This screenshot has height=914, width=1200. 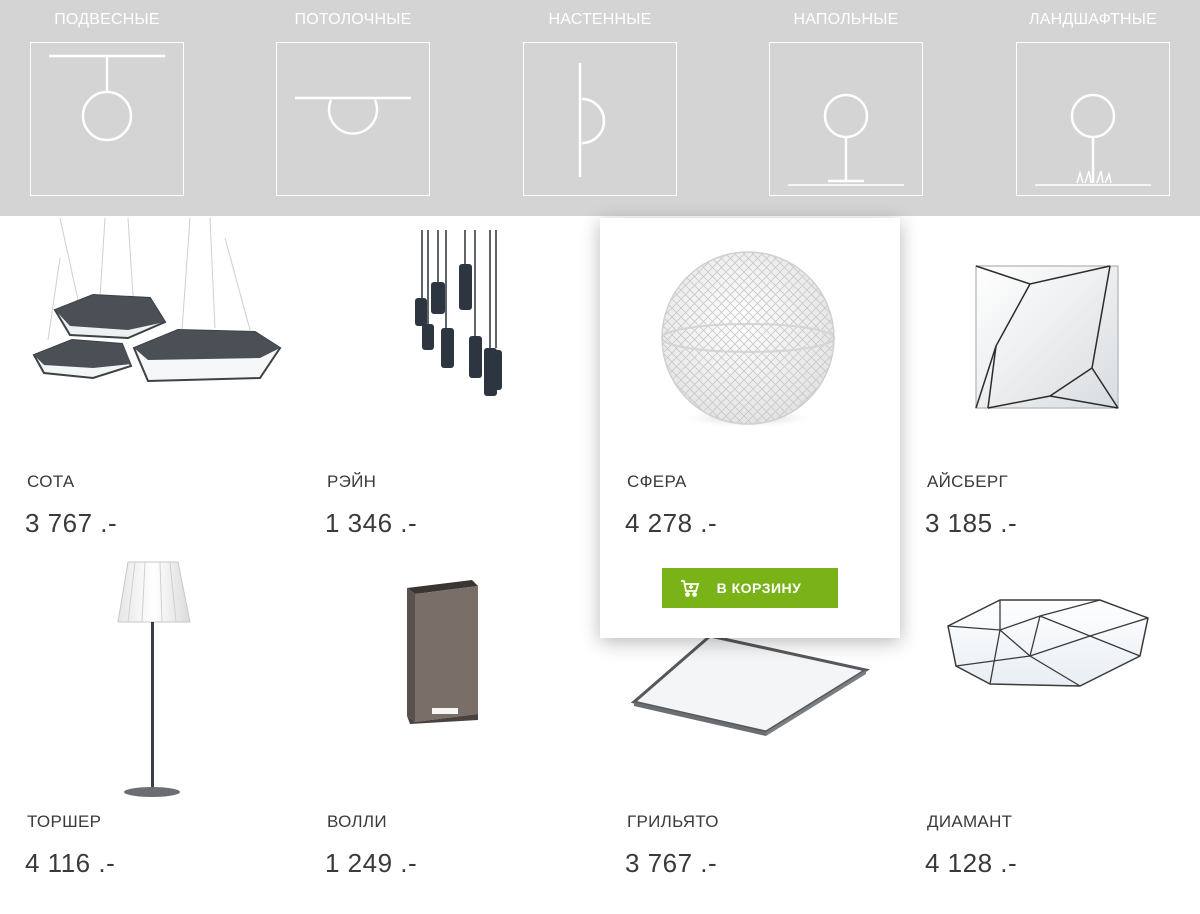 What do you see at coordinates (657, 481) in the screenshot?
I see `product-name: СФЕРА` at bounding box center [657, 481].